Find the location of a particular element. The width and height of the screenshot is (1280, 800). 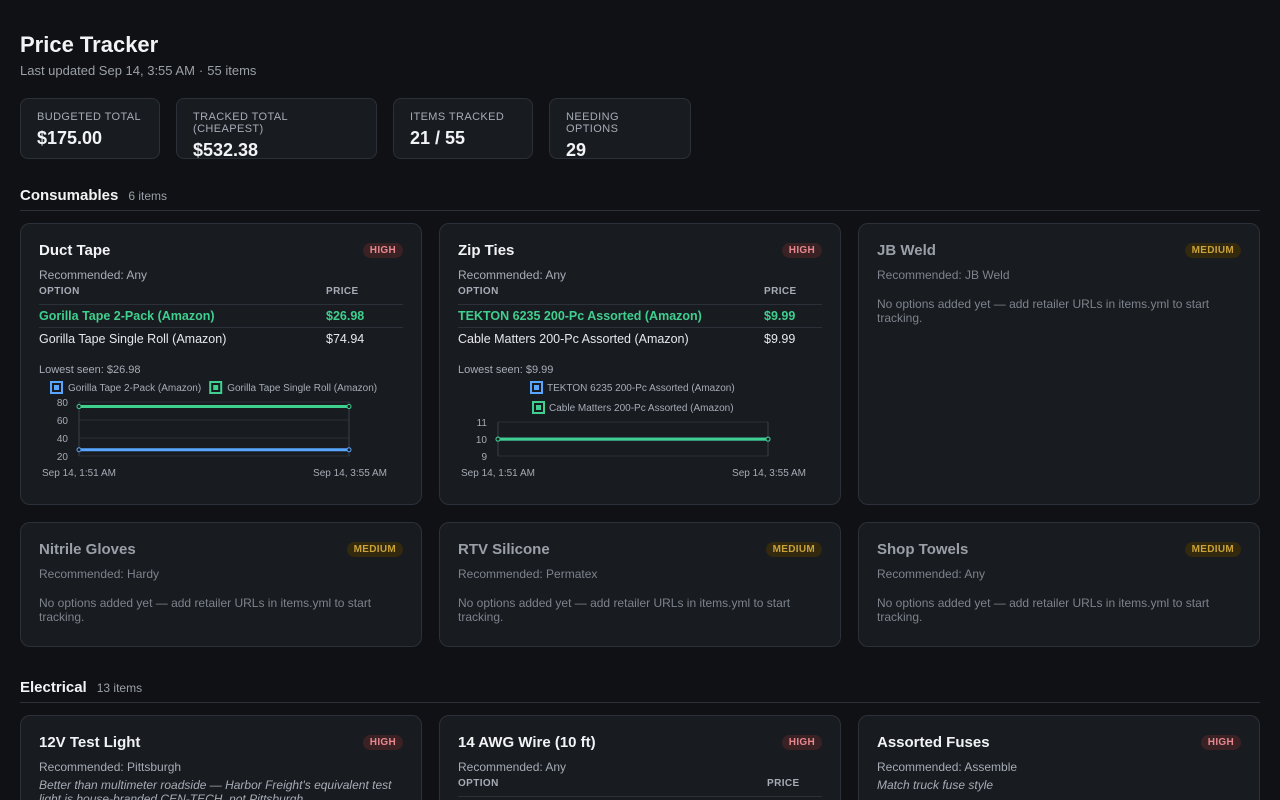

legend-item: Gorilla Tape Single Roll (Amazon) is located at coordinates (293, 387).